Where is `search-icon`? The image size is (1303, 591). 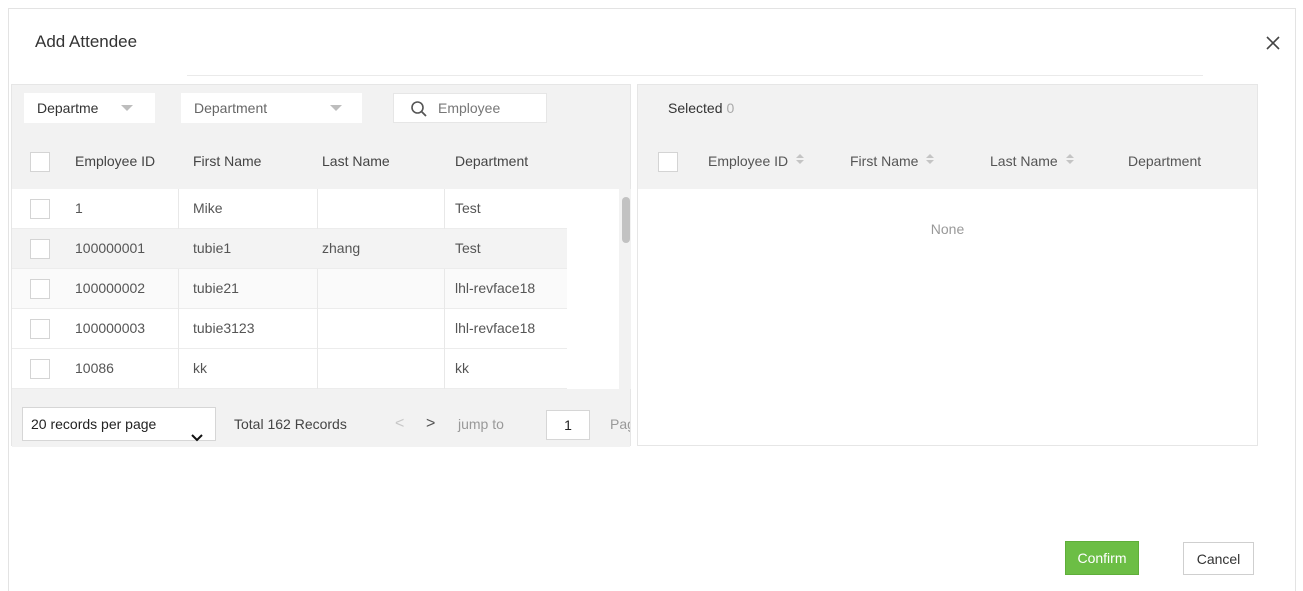
search-icon is located at coordinates (419, 110).